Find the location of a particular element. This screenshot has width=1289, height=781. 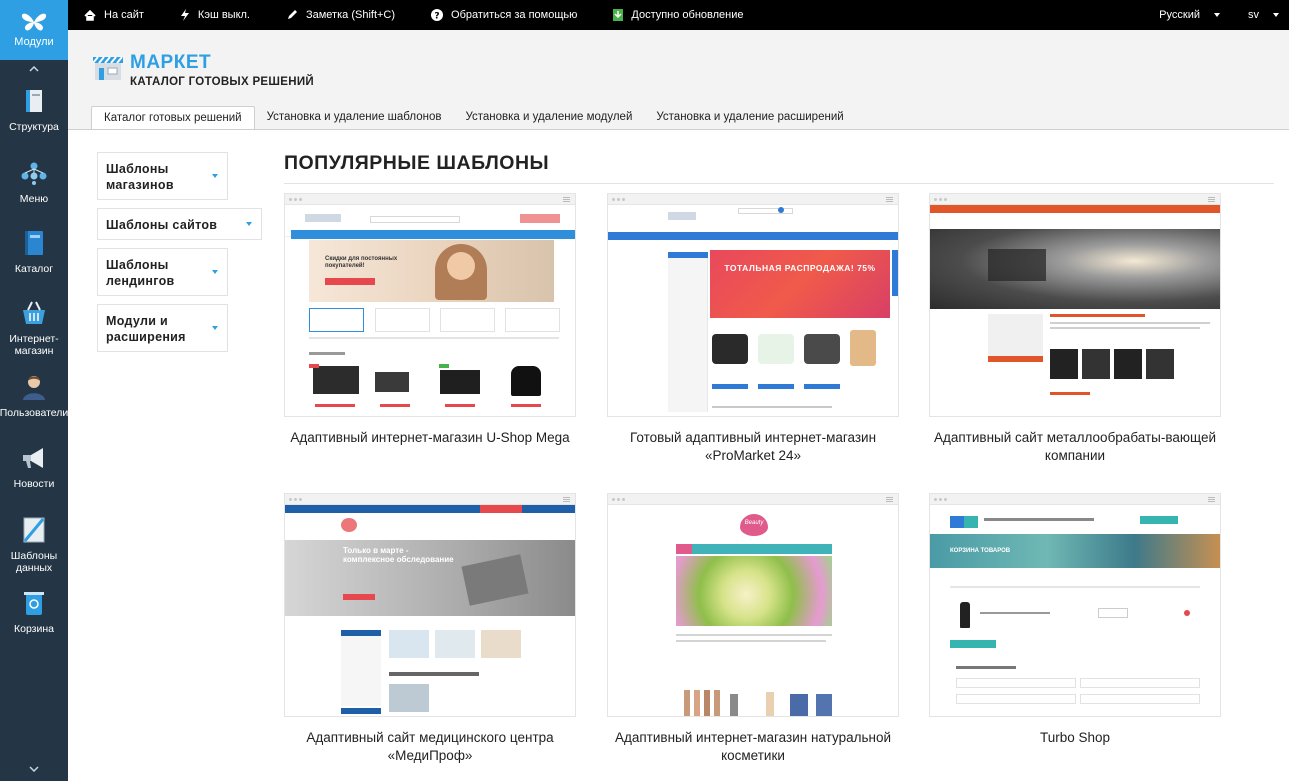

chevron-up-icon is located at coordinates (34, 69).